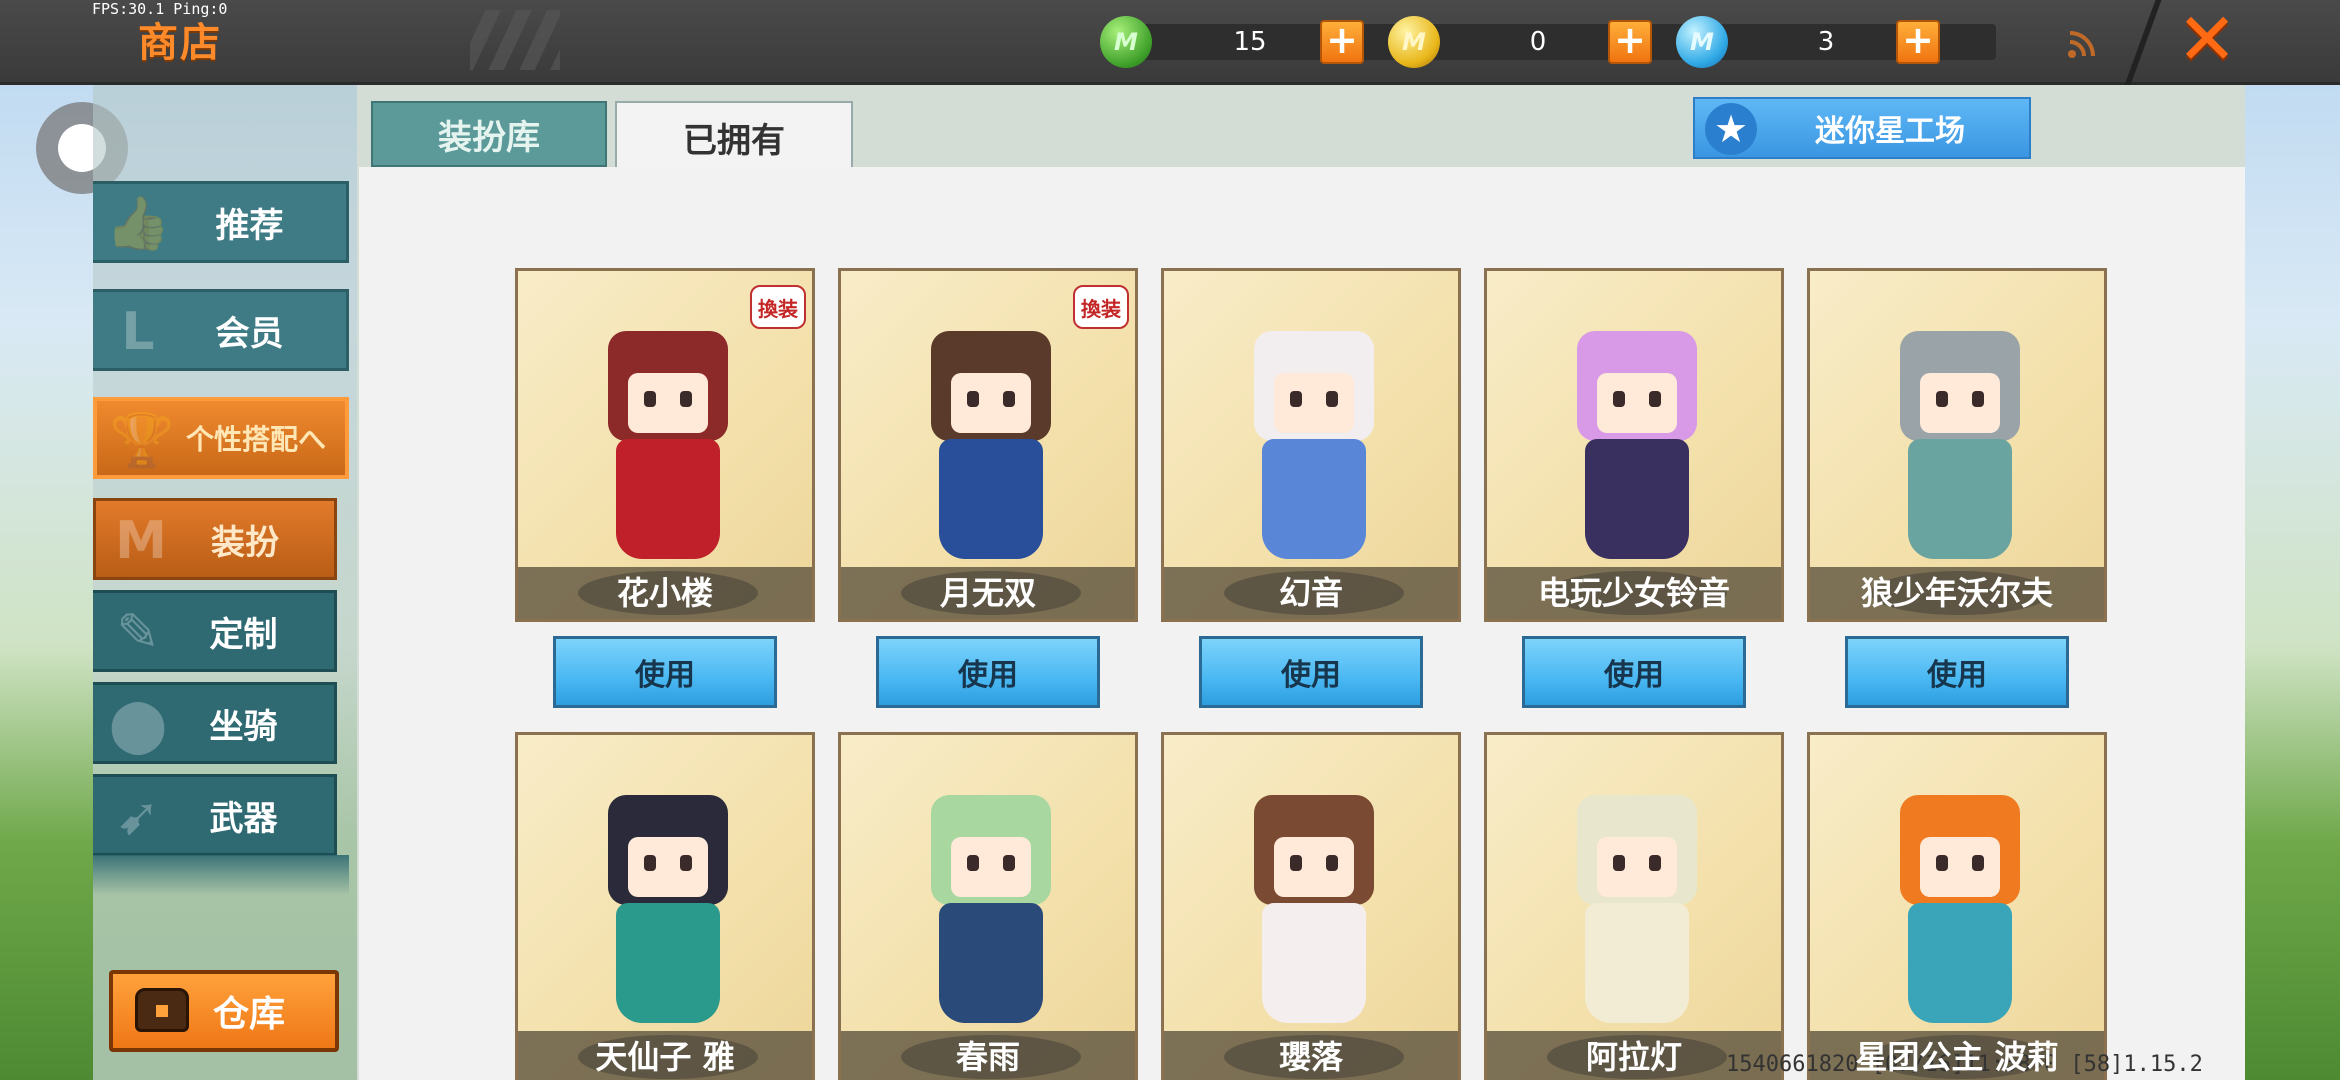  I want to click on top-bar: FPS:30.1 Ping:0 商店 15 M + 0 M + 3 M + ✕, so click(1170, 42).